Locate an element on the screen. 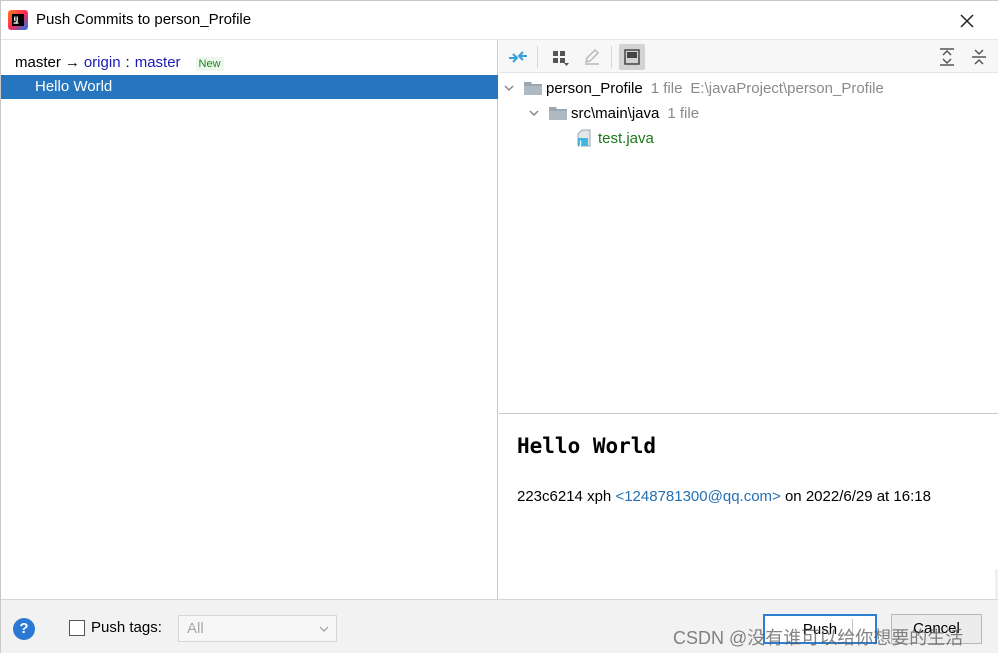 Image resolution: width=998 pixels, height=653 pixels. watermark: CSDN @没有谁可以给你想要的生活 is located at coordinates (818, 638).